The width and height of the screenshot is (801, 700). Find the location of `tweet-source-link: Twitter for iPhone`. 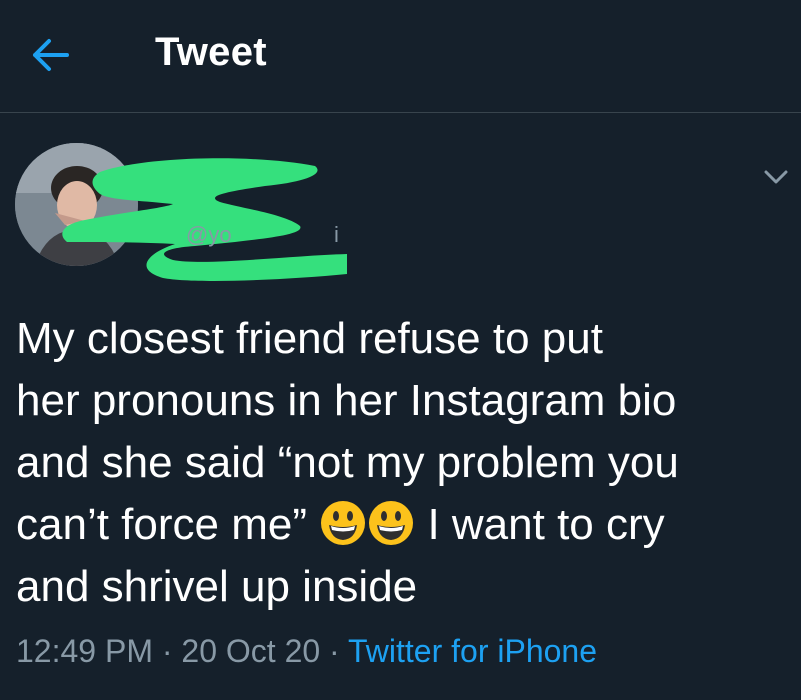

tweet-source-link: Twitter for iPhone is located at coordinates (472, 651).